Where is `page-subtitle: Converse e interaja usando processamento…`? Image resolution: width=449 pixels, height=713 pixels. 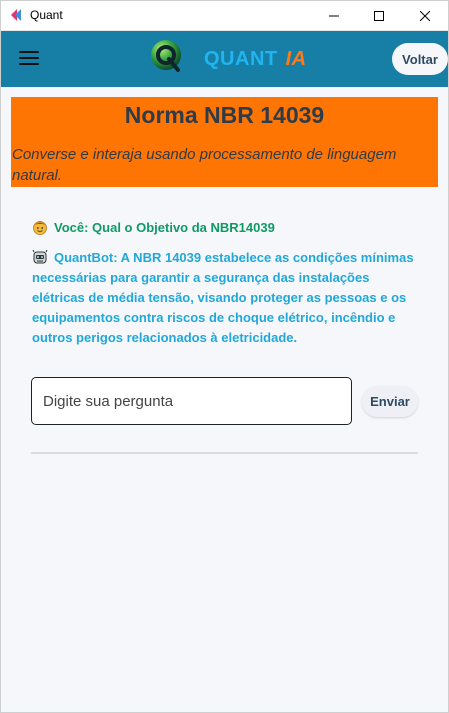
page-subtitle: Converse e interaja usando processamento… is located at coordinates (204, 165).